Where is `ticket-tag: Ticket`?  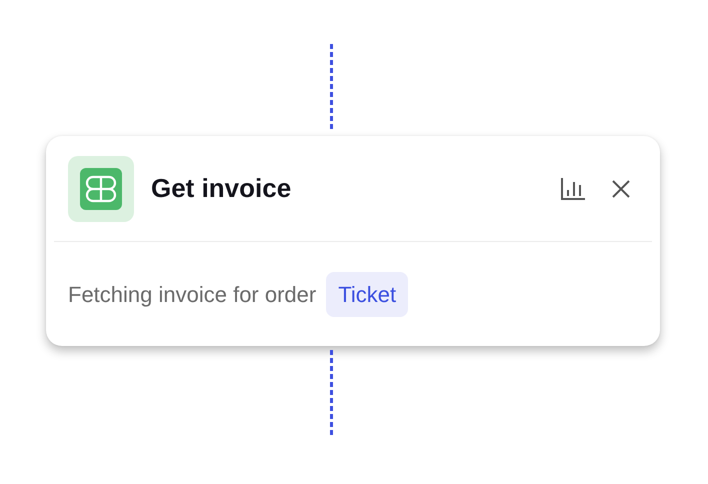 ticket-tag: Ticket is located at coordinates (367, 294).